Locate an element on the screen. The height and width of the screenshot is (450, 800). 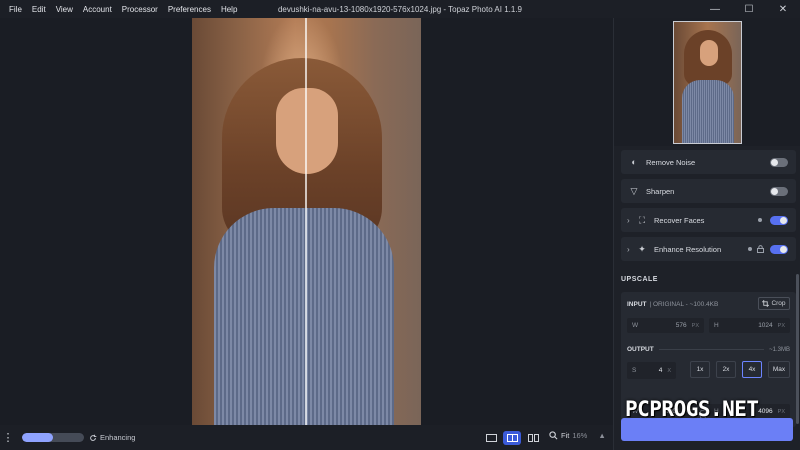
menu-help: Help is located at coordinates (229, 9).